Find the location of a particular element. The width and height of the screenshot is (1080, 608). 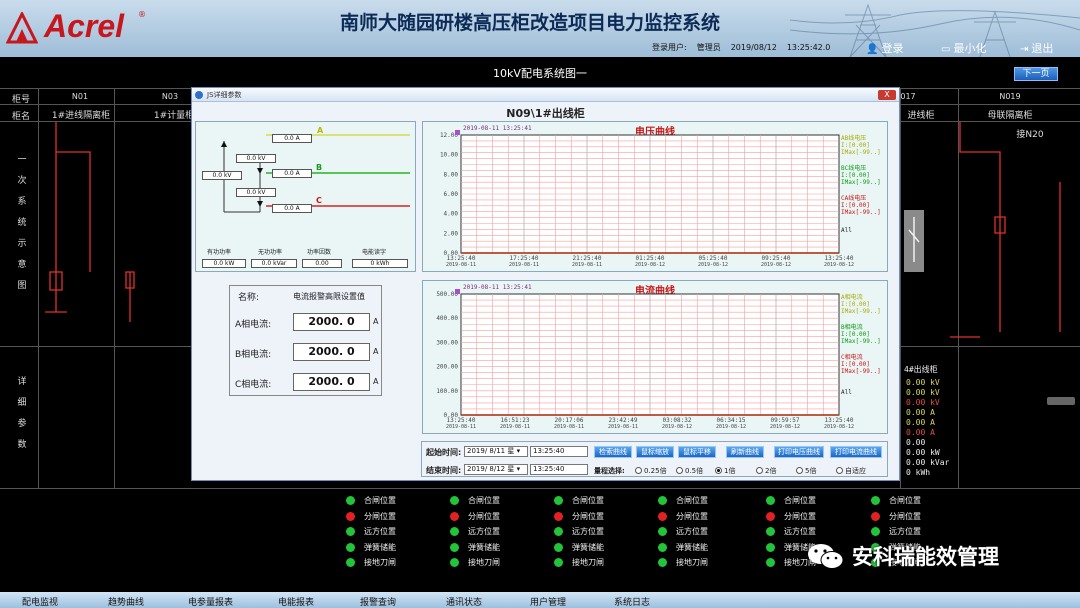

breaker-status-column: 合闸位置 分闸位置 远方位置 弹簧储能 接地刀闸 is located at coordinates (698, 532).